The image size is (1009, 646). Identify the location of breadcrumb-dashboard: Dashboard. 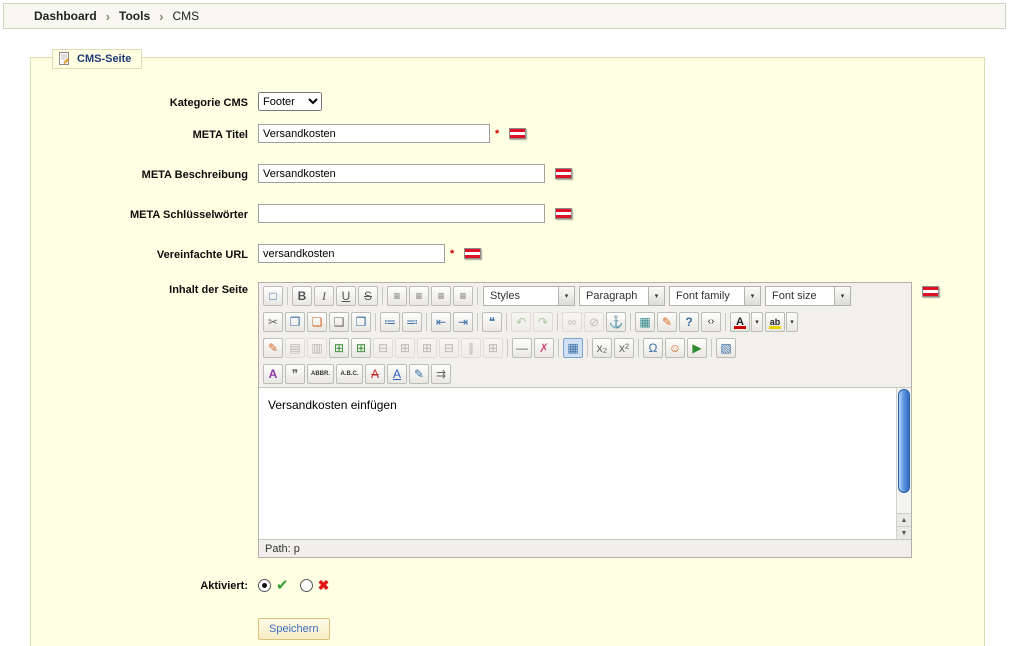
(65, 16).